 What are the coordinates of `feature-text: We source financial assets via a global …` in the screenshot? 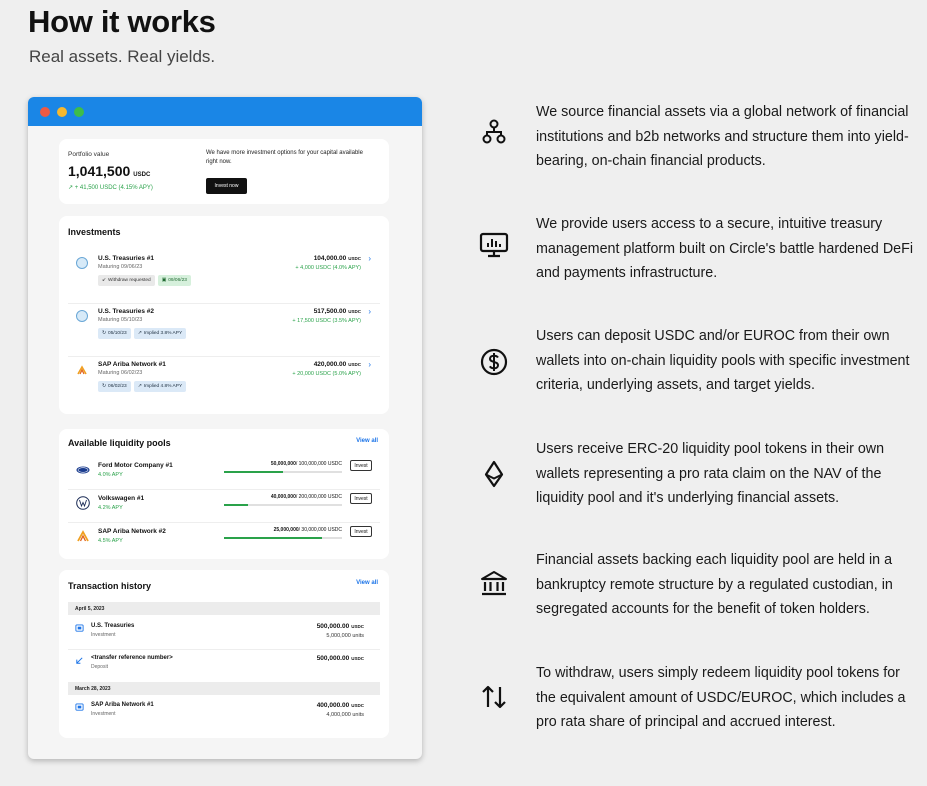 It's located at (722, 136).